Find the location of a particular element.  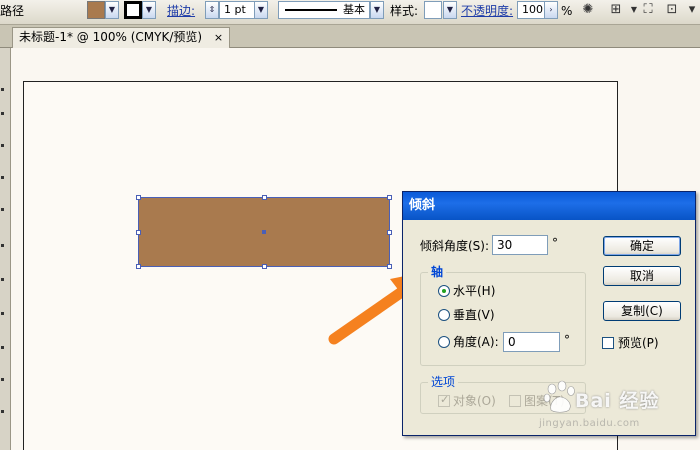

document-tab-title: 未标题-1* @ 100% (CMYK/预览) is located at coordinates (111, 37).